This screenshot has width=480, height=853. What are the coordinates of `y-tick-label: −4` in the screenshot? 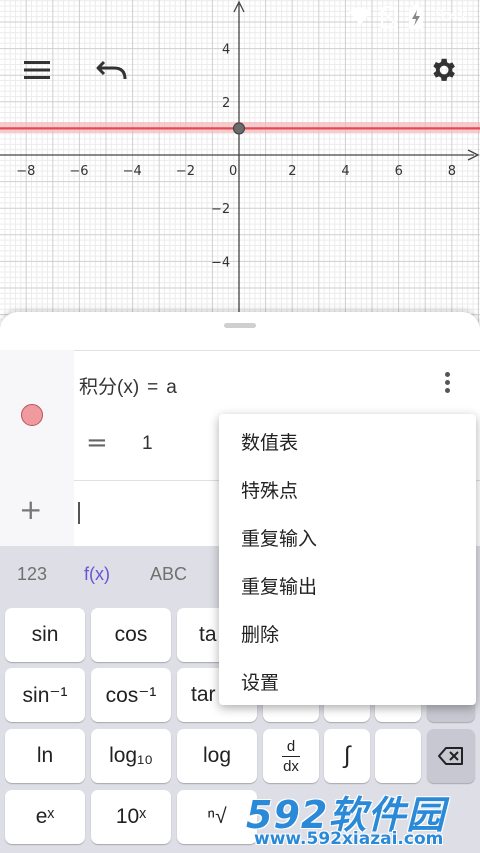 It's located at (220, 262).